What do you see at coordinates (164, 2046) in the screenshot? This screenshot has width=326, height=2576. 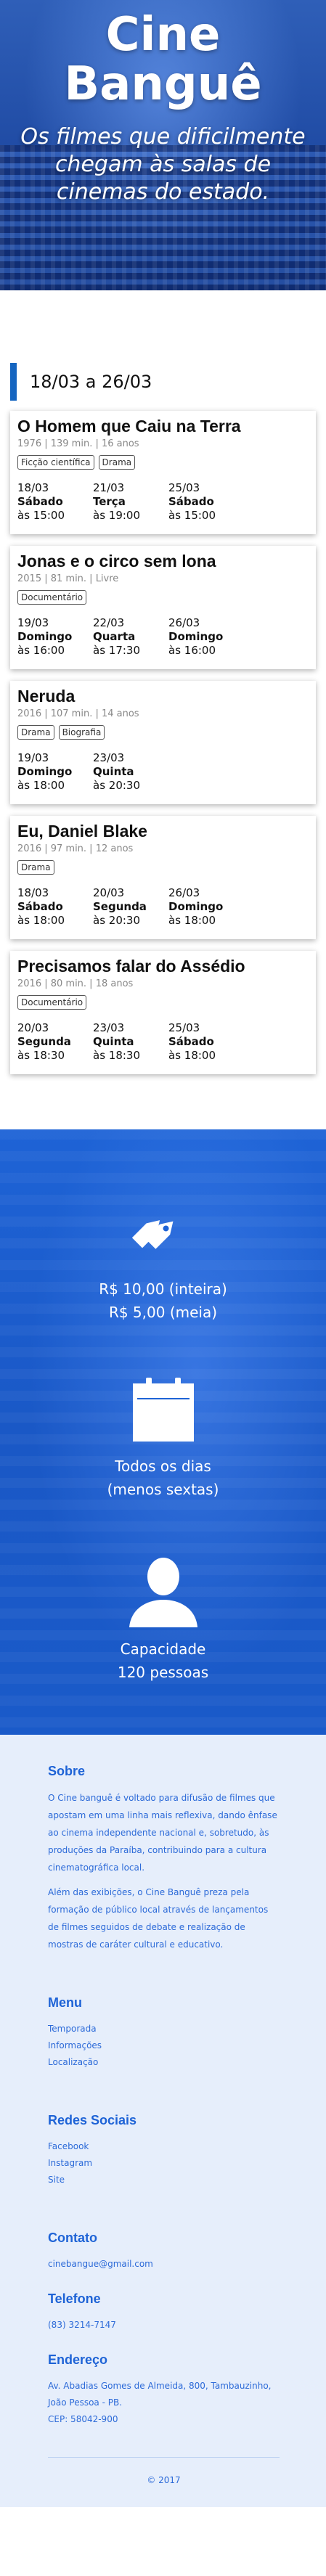 I see `menu-link-informacoes: Informações` at bounding box center [164, 2046].